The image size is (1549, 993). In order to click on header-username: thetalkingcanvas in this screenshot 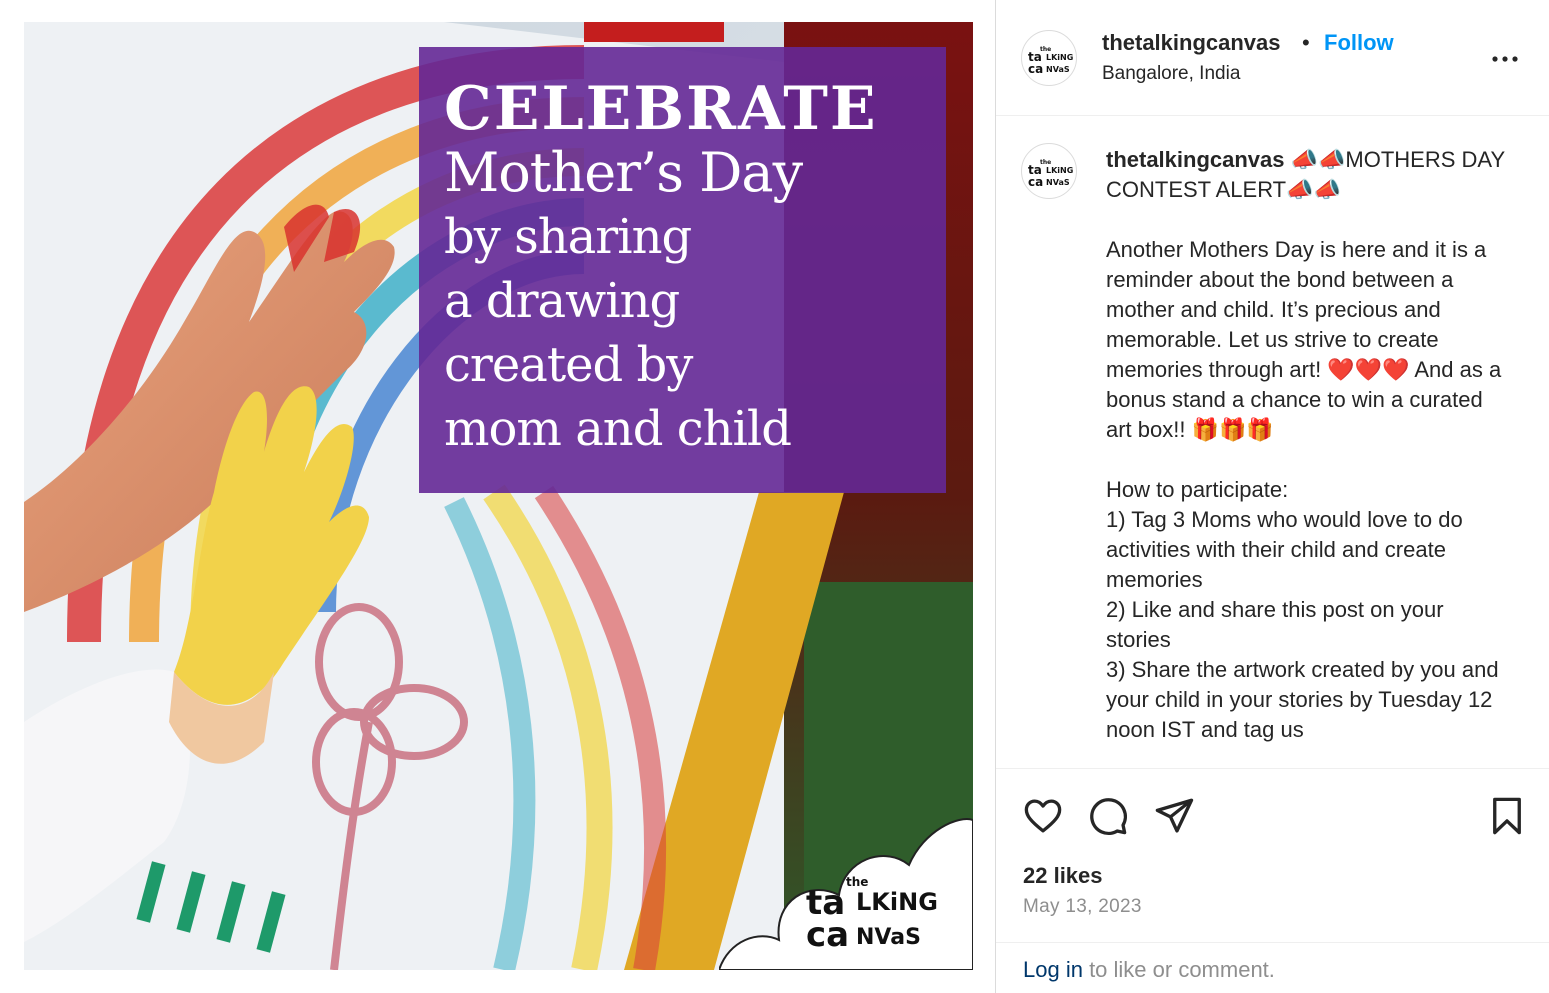, I will do `click(1191, 43)`.